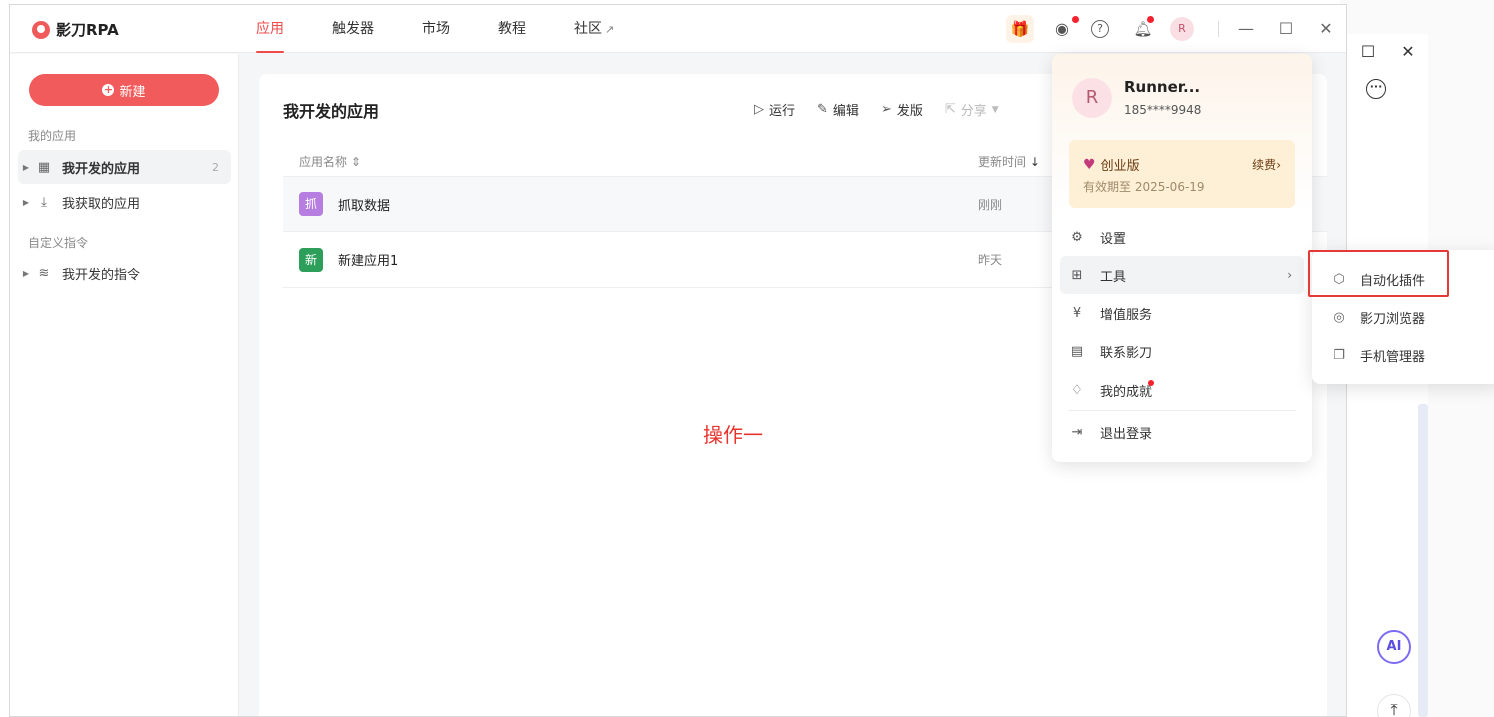 This screenshot has height=717, width=1494. I want to click on new-button-label: 新建, so click(132, 92).